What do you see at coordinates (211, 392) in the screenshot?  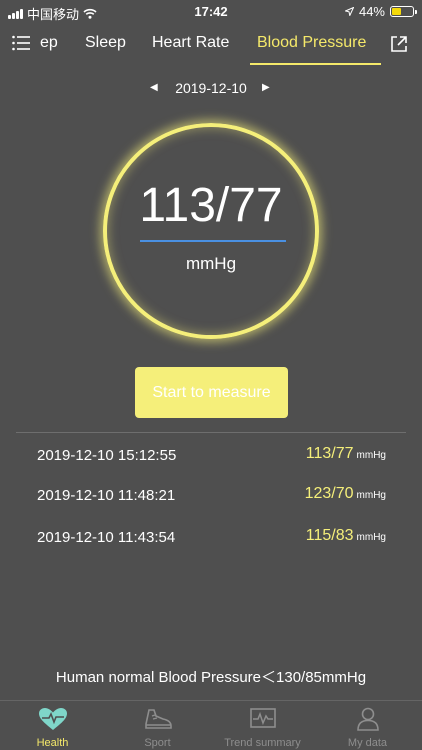 I see `start-measure-button: Start to measure` at bounding box center [211, 392].